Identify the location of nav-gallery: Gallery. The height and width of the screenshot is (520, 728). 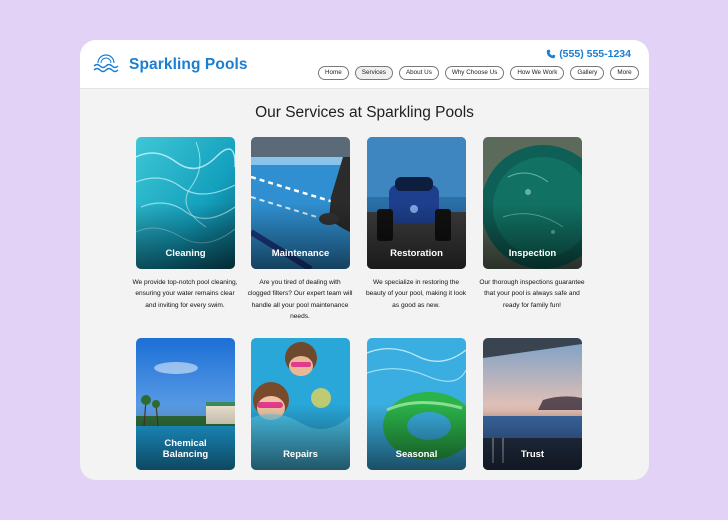
(587, 73).